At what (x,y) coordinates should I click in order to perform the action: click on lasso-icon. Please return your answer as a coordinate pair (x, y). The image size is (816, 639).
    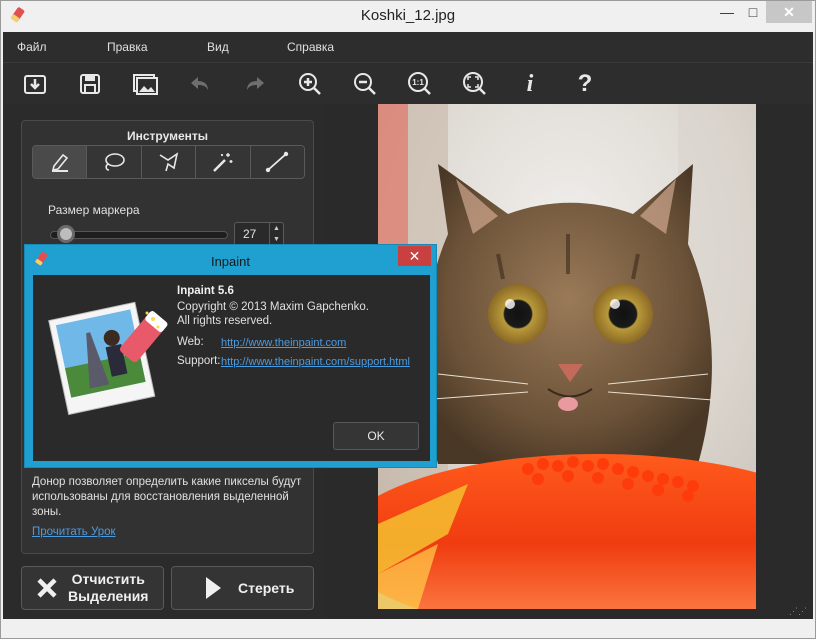
    Looking at the image, I should click on (115, 162).